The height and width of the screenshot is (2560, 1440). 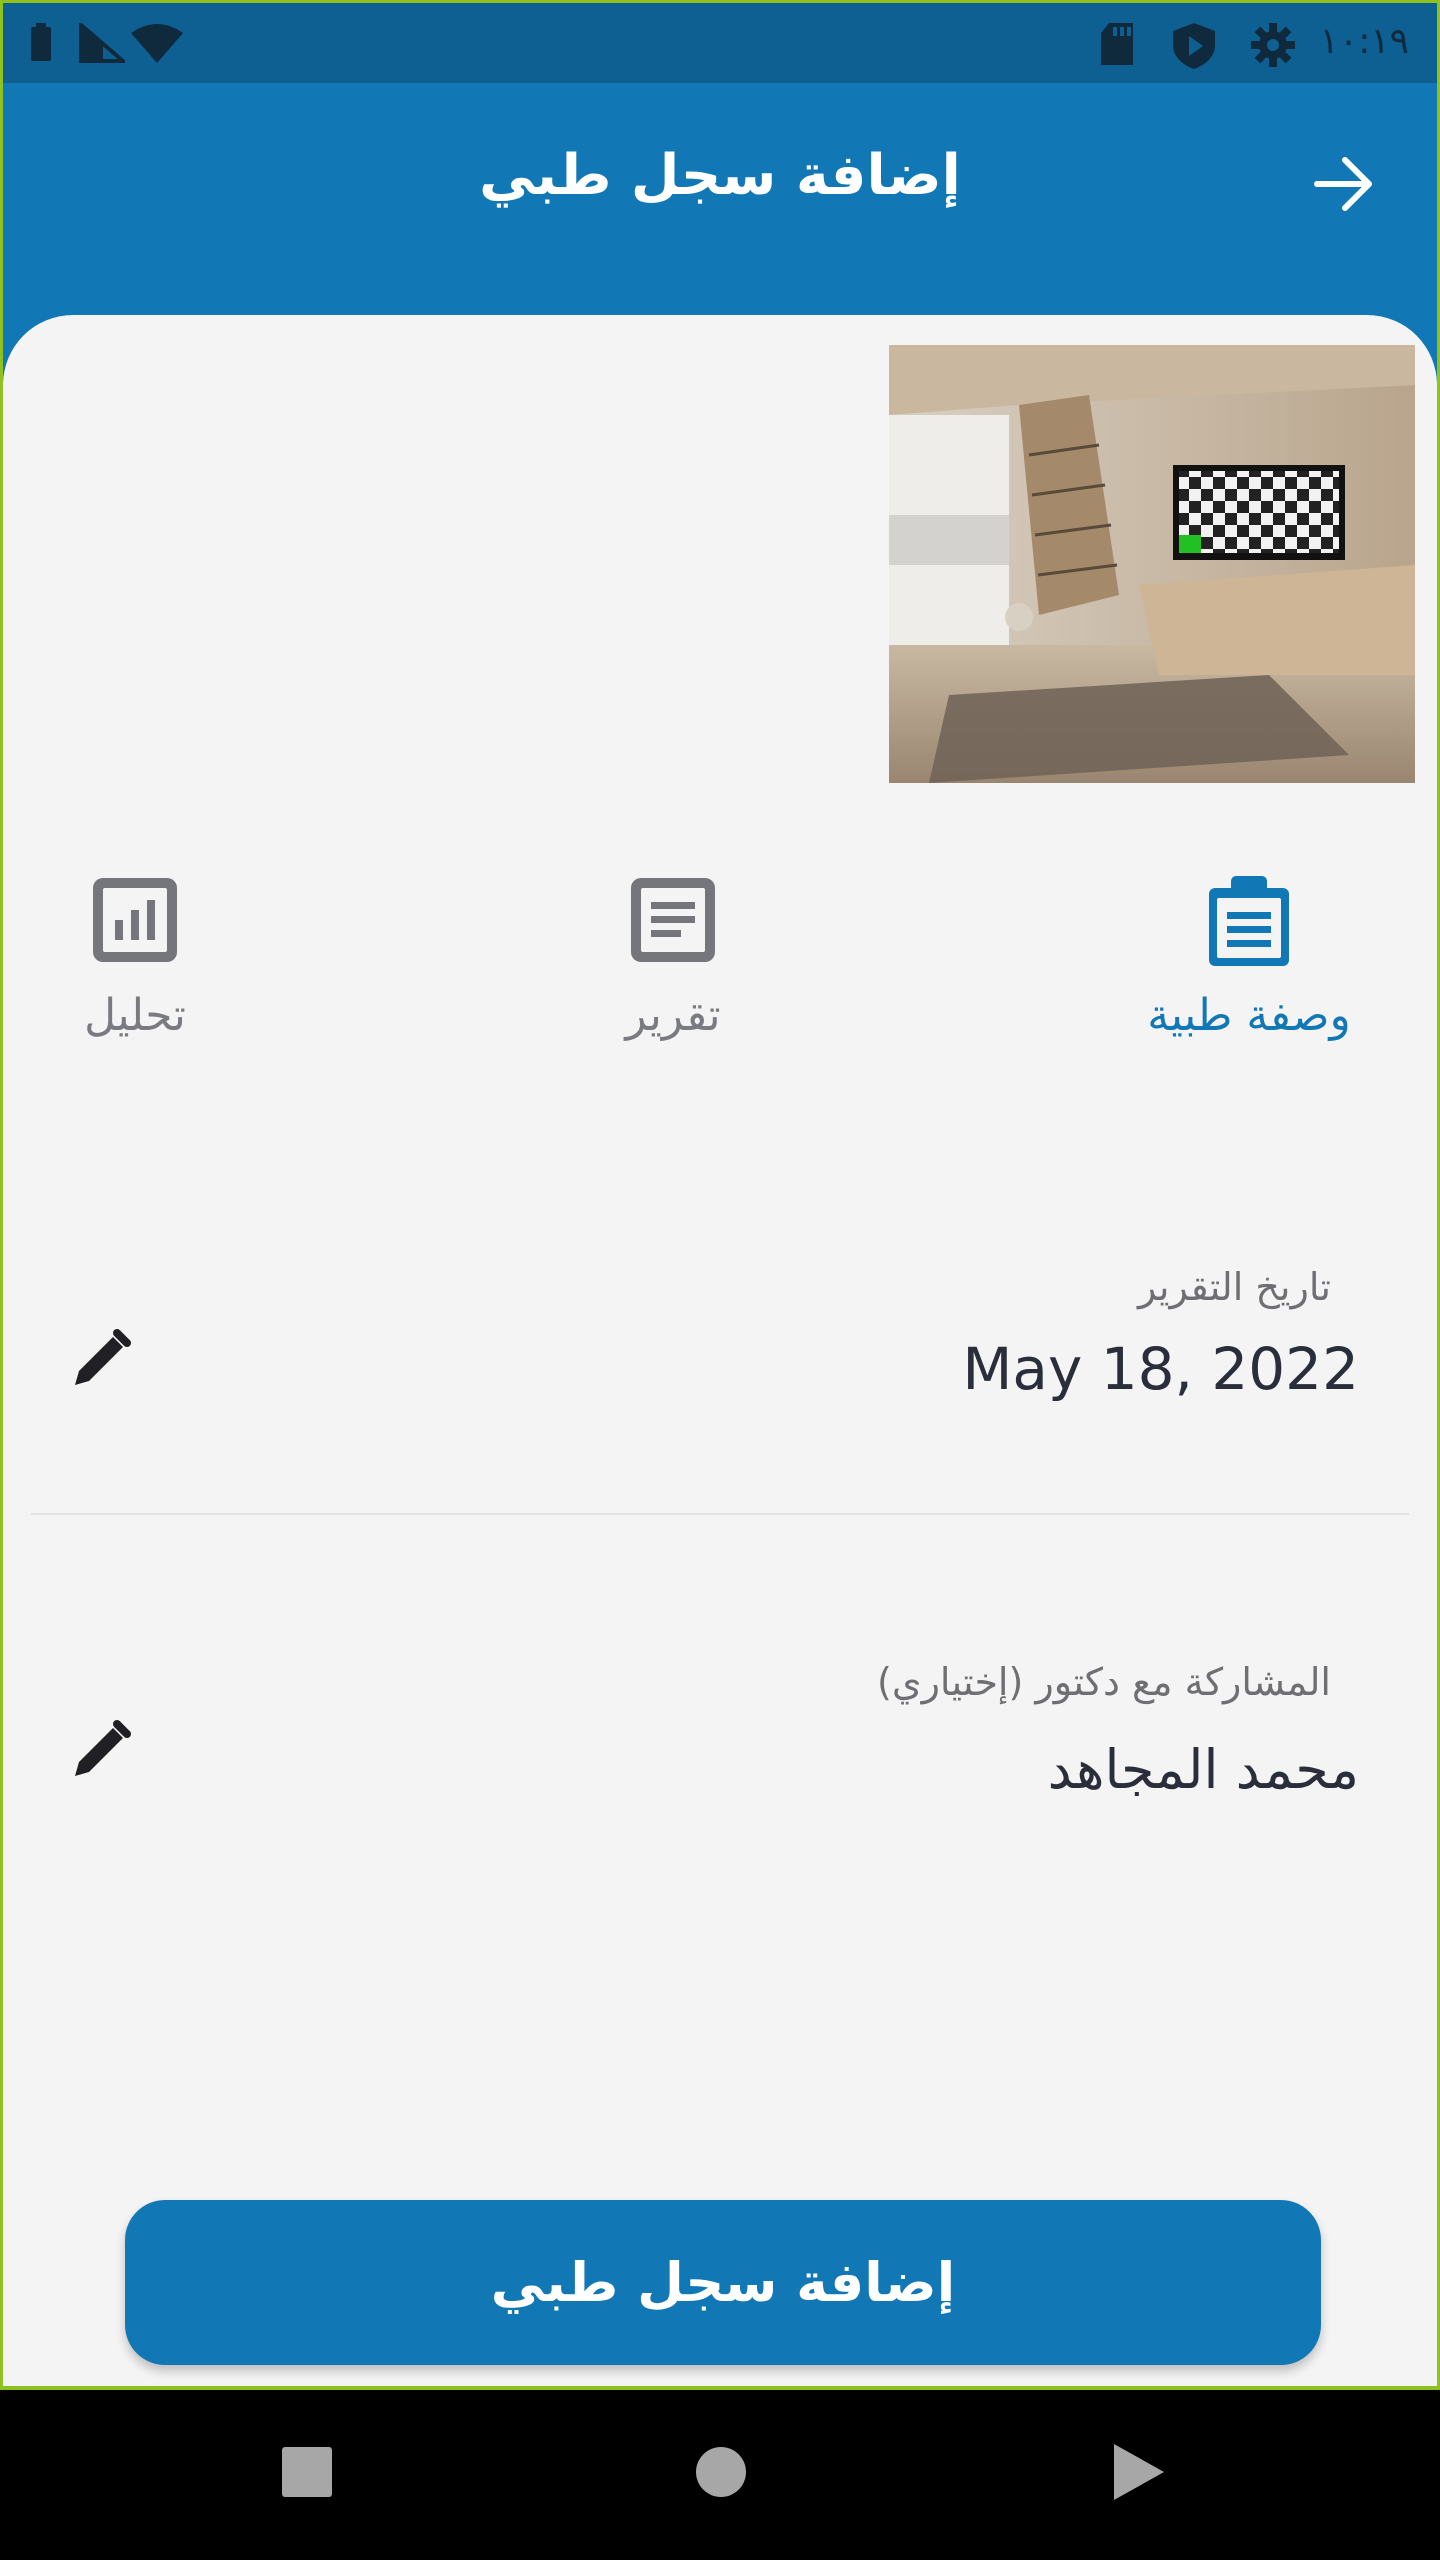 I want to click on share-doctor-value: محمد المجاهد, so click(x=1203, y=1769).